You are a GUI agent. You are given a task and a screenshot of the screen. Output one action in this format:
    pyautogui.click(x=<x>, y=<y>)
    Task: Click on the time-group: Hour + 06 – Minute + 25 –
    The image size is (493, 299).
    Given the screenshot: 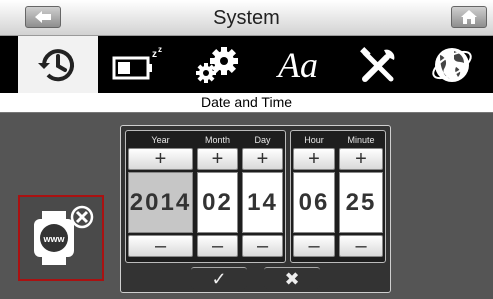 What is the action you would take?
    pyautogui.click(x=338, y=196)
    